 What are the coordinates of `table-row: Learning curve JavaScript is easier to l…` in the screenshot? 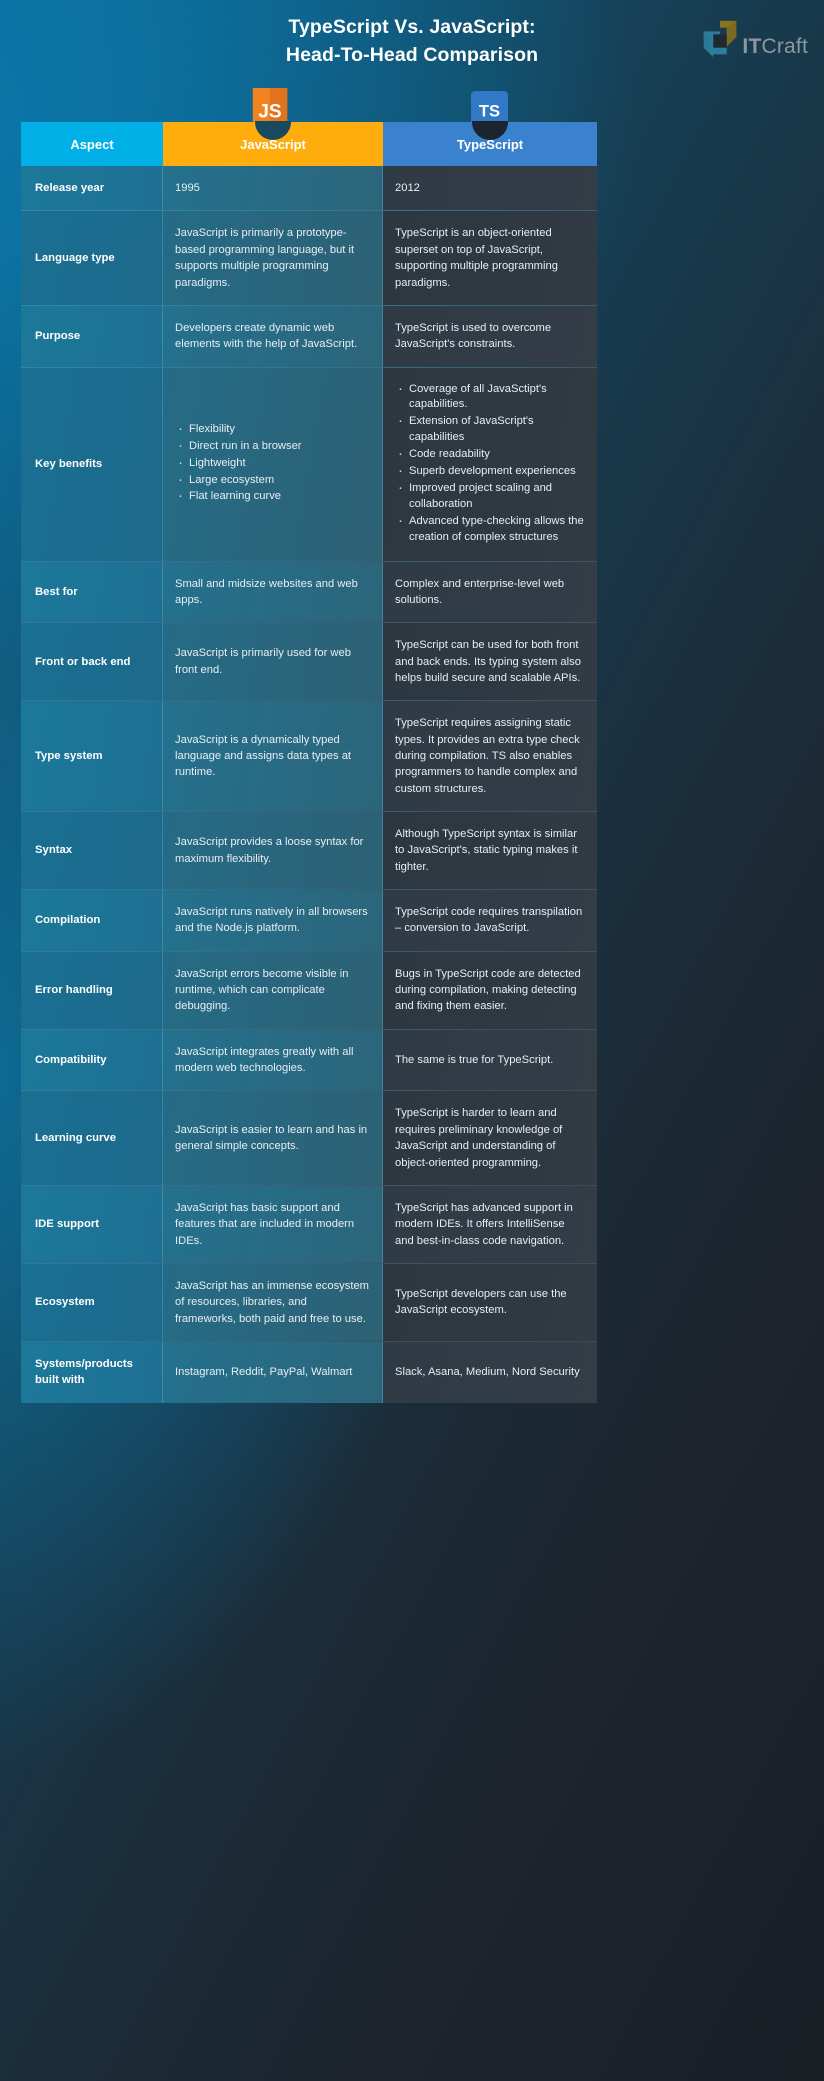 It's located at (309, 1137).